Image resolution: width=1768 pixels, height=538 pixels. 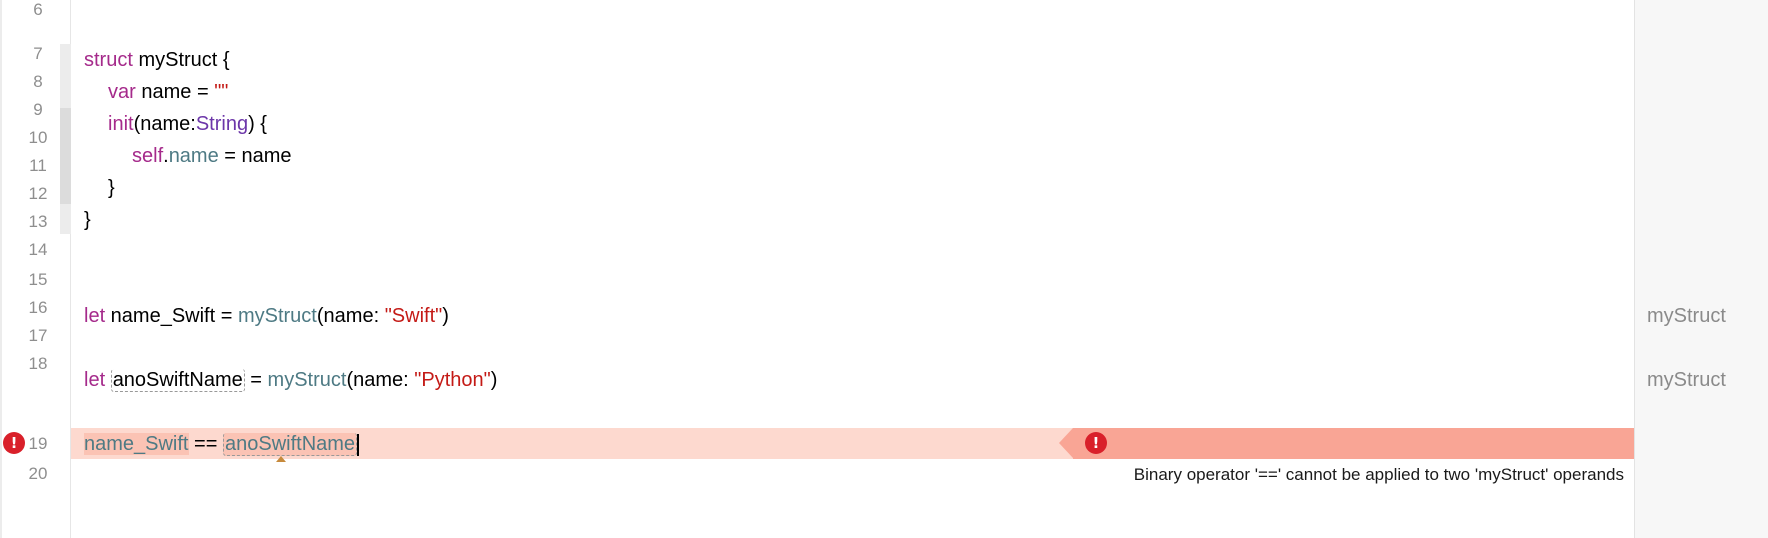 I want to click on operator-equals: ==, so click(x=205, y=444).